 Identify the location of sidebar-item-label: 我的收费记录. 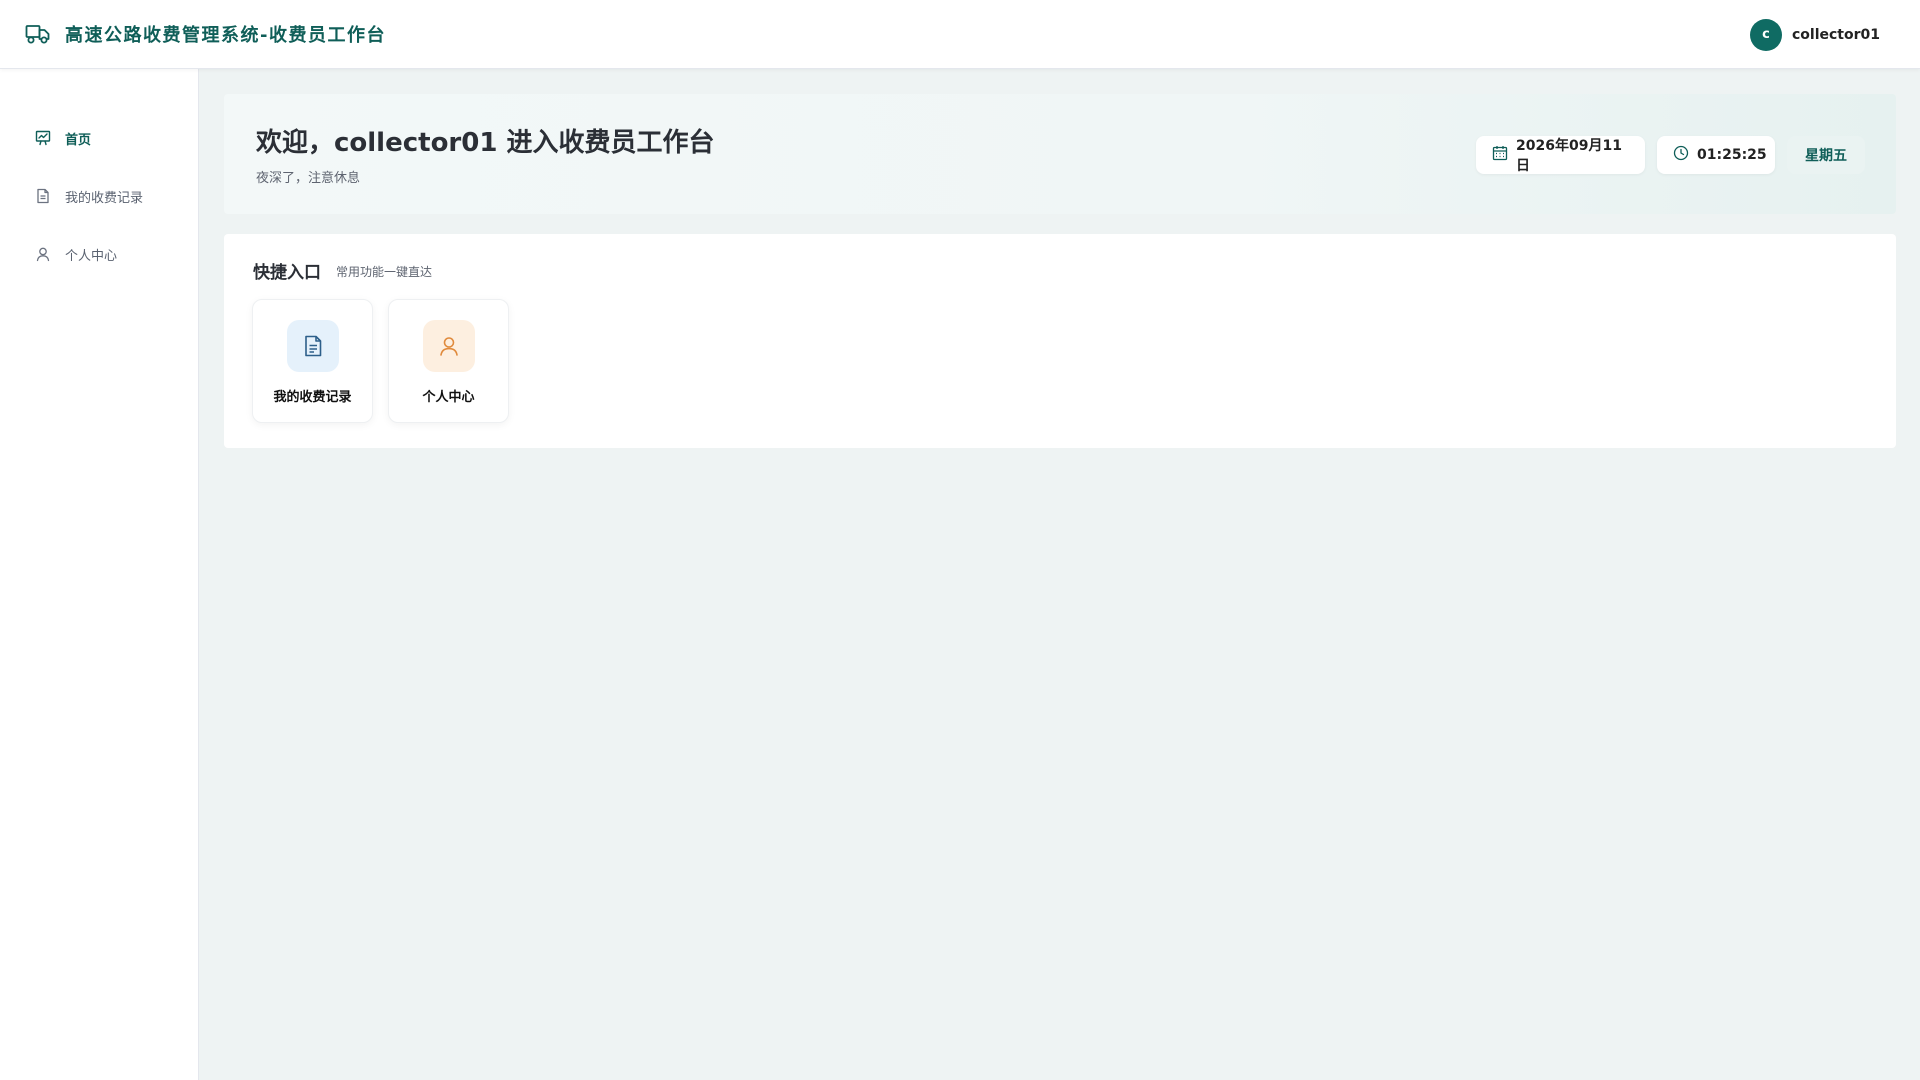
(104, 198).